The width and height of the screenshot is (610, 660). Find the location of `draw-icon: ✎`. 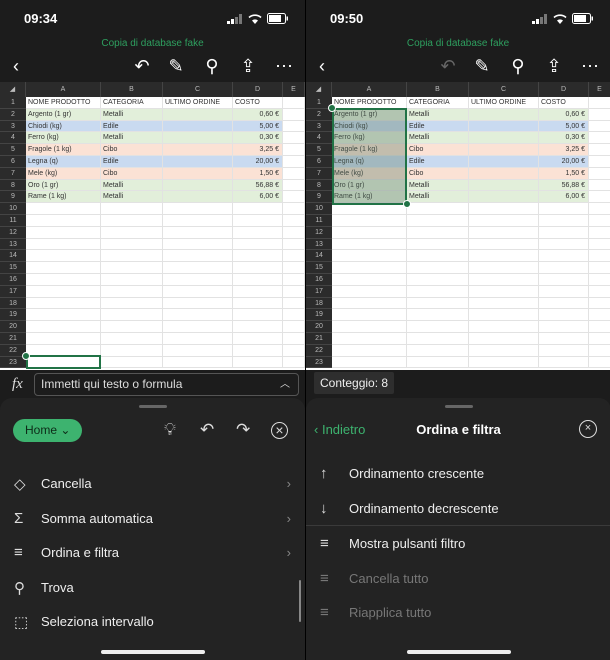

draw-icon: ✎ is located at coordinates (176, 66).